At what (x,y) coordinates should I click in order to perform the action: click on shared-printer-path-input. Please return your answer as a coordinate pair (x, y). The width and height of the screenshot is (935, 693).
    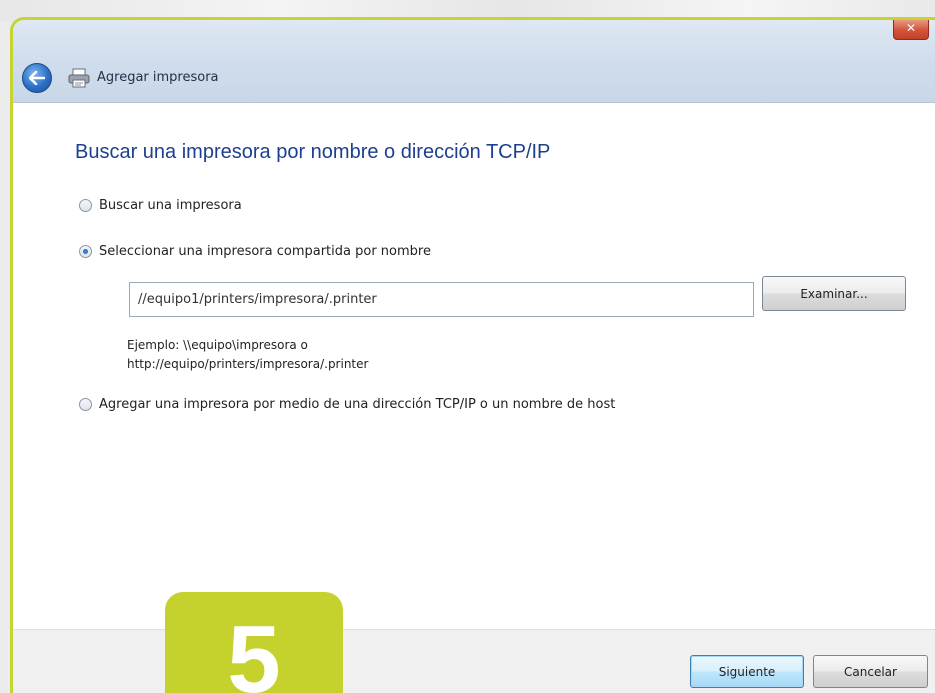
    Looking at the image, I should click on (441, 299).